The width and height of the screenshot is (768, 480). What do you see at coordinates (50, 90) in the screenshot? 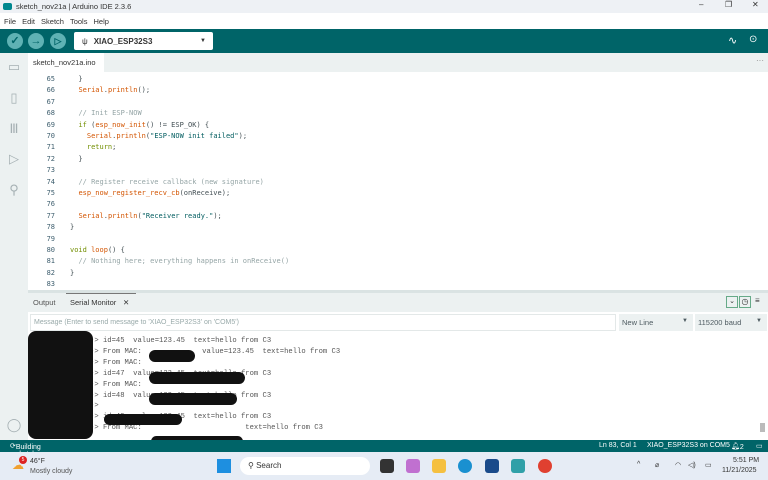
I see `line-number: 66` at bounding box center [50, 90].